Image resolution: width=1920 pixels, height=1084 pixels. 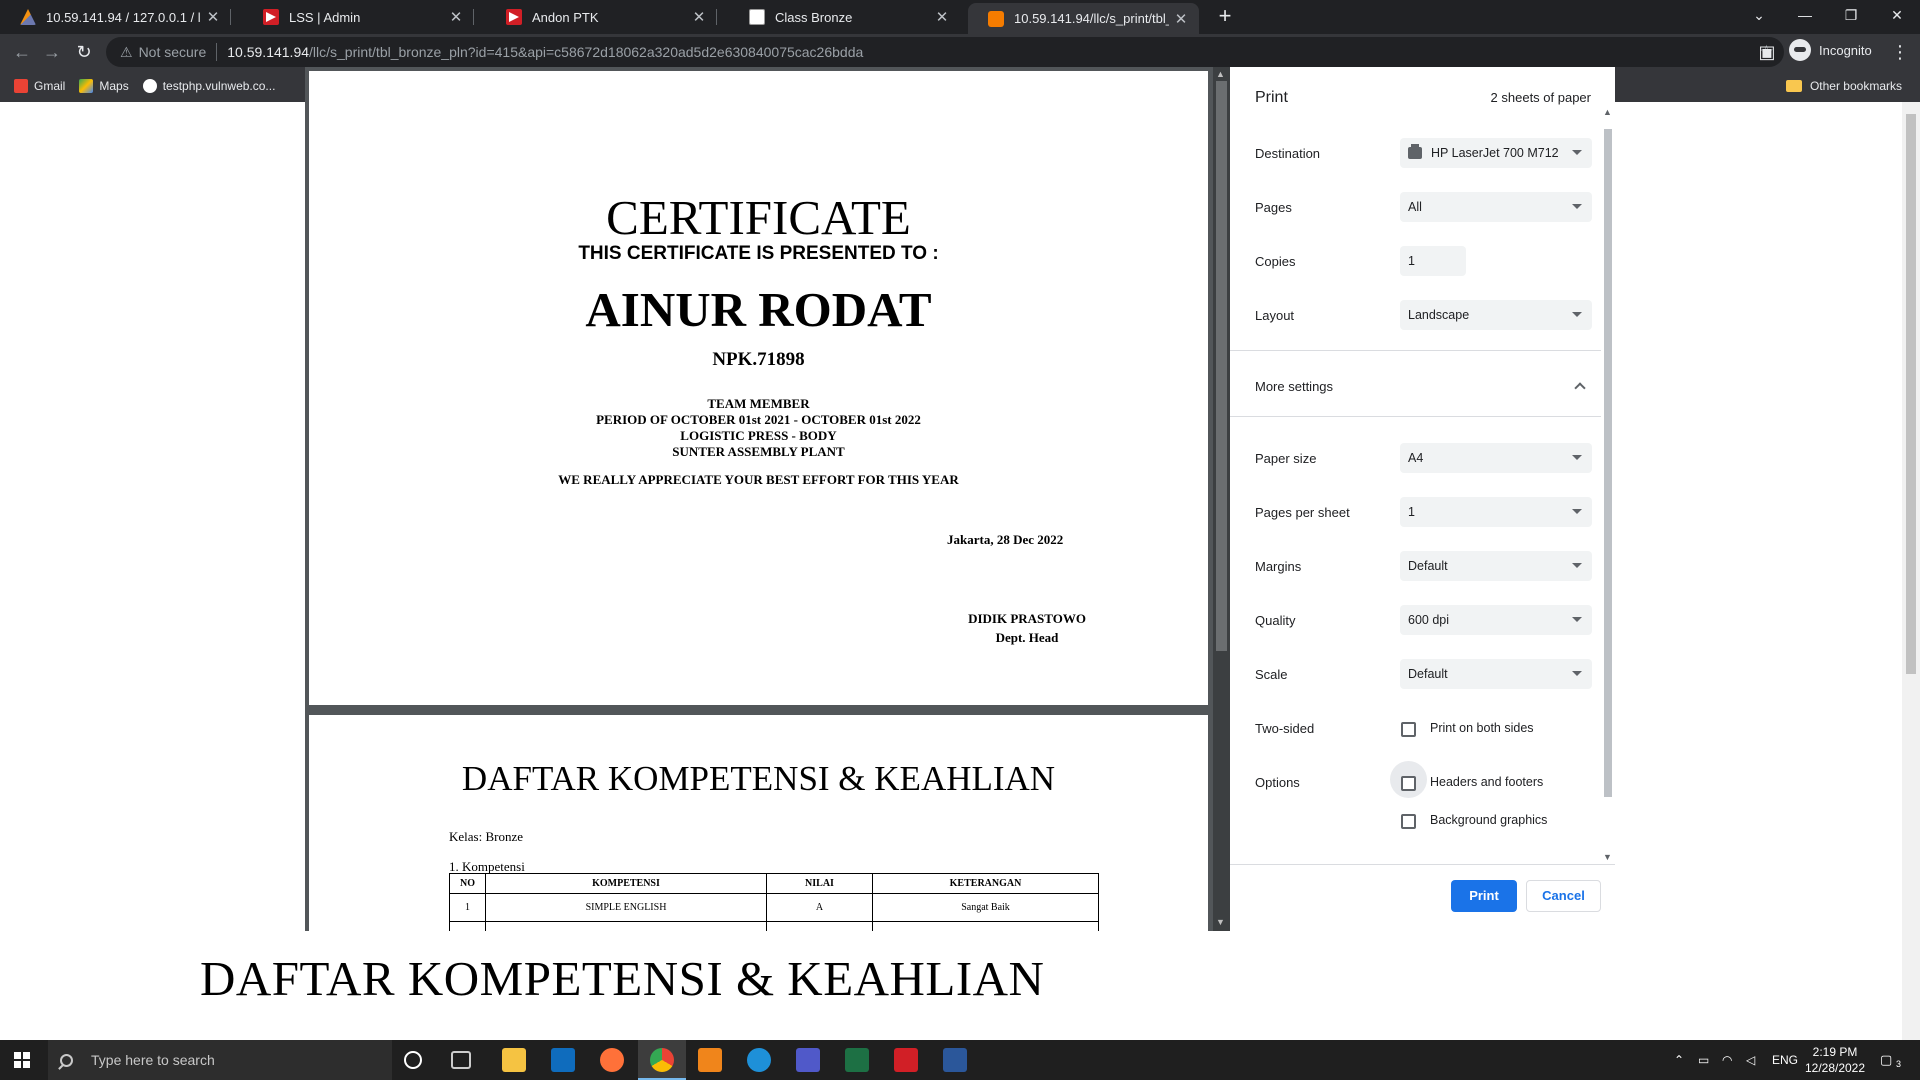 What do you see at coordinates (955, 1060) in the screenshot?
I see `word-icon` at bounding box center [955, 1060].